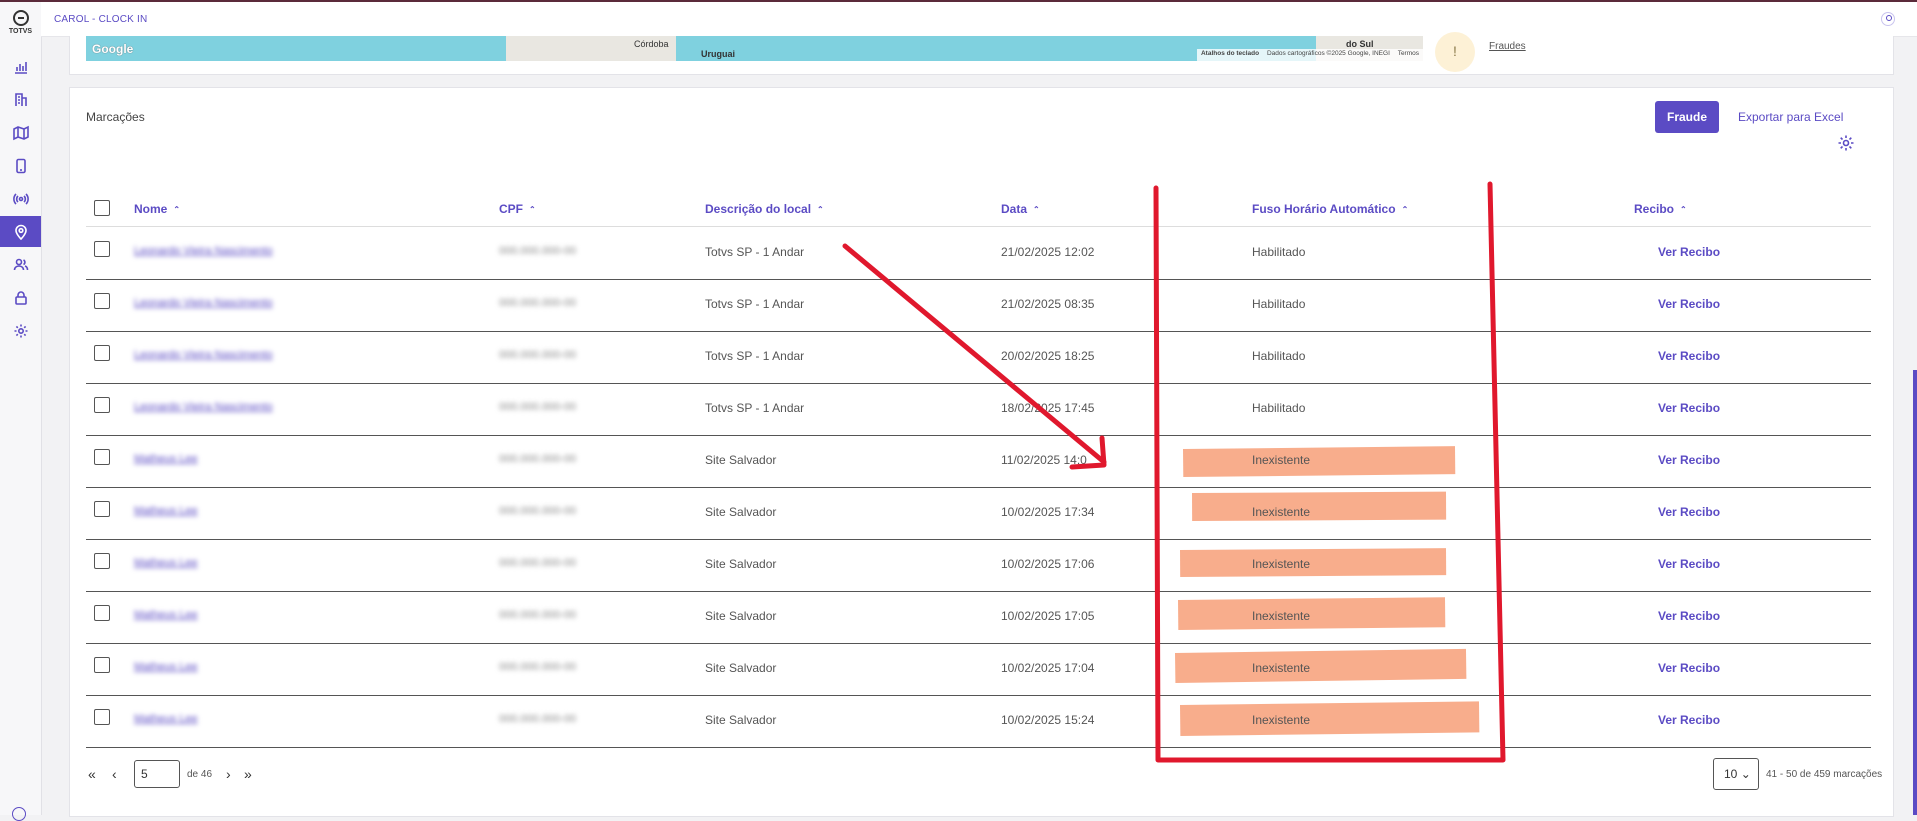 The height and width of the screenshot is (821, 1917). Describe the element at coordinates (1846, 143) in the screenshot. I see `table-settings-button` at that location.